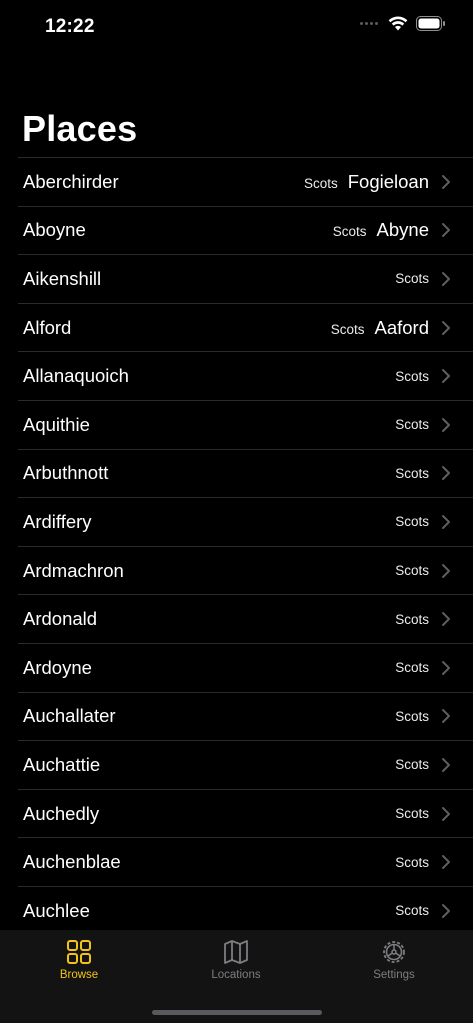  I want to click on home-indicator, so click(237, 1012).